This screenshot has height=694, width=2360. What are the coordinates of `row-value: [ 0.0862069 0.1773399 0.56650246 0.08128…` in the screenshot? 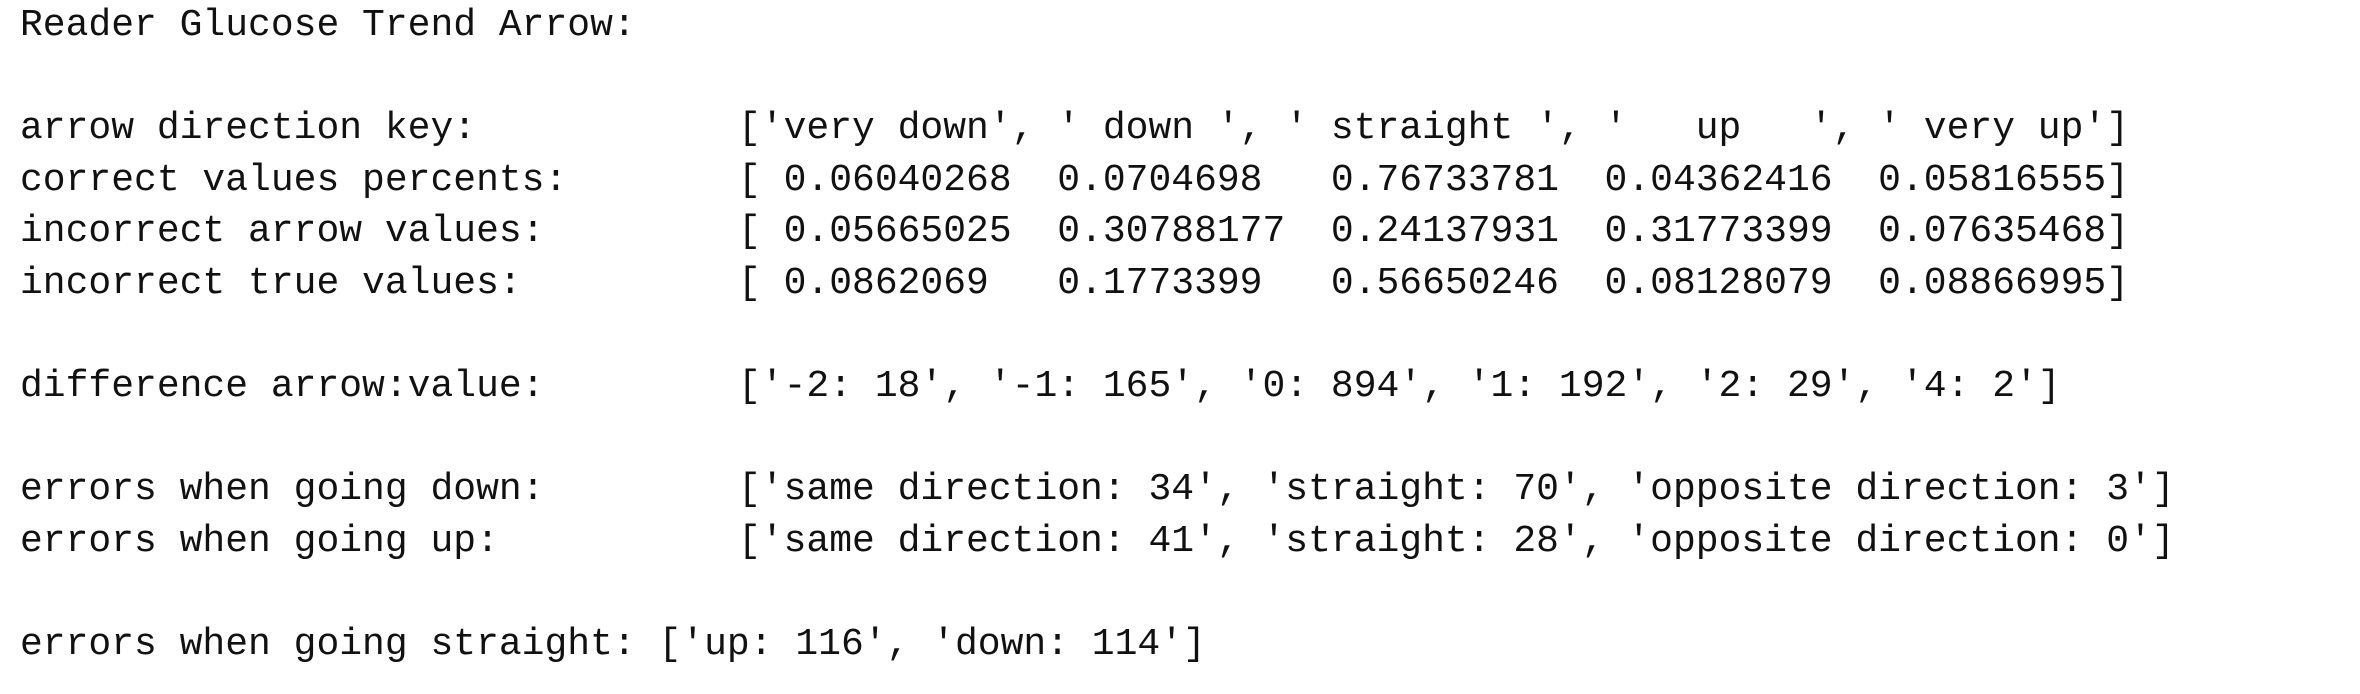 It's located at (1434, 283).